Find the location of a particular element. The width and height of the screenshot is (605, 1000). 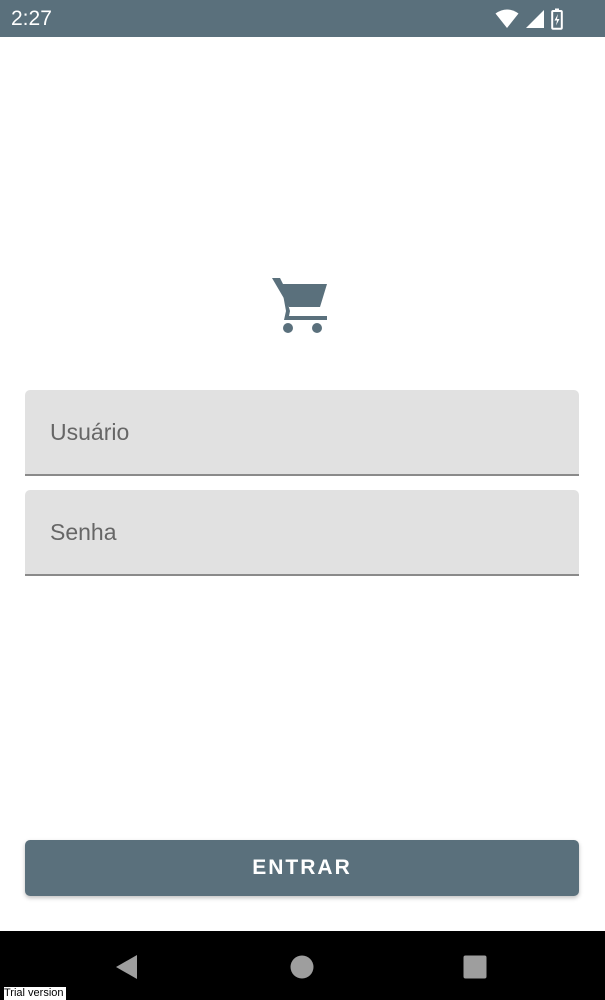

username-field is located at coordinates (302, 433).